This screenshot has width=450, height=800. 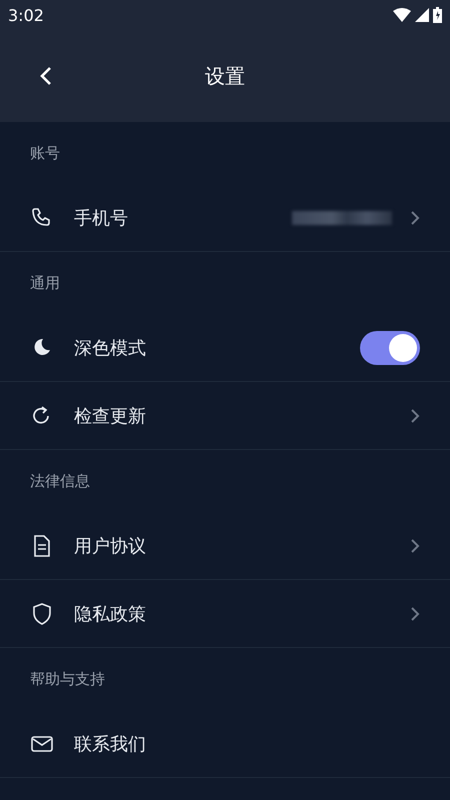 What do you see at coordinates (45, 283) in the screenshot?
I see `section-header: 通用` at bounding box center [45, 283].